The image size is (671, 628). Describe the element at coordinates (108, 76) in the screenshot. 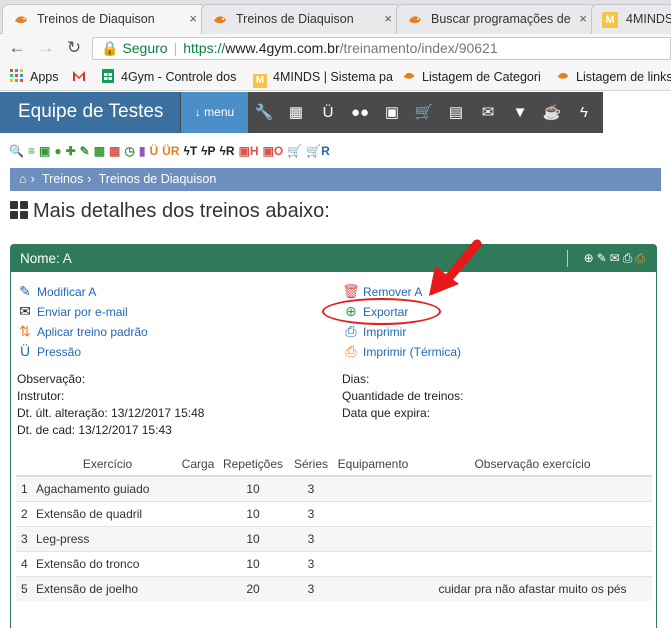

I see `sheets-icon` at that location.